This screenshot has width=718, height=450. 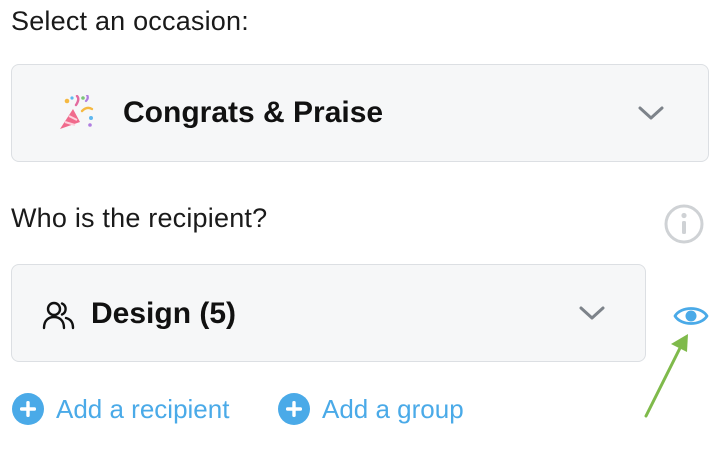 What do you see at coordinates (393, 408) in the screenshot?
I see `add-group-label: Add a group` at bounding box center [393, 408].